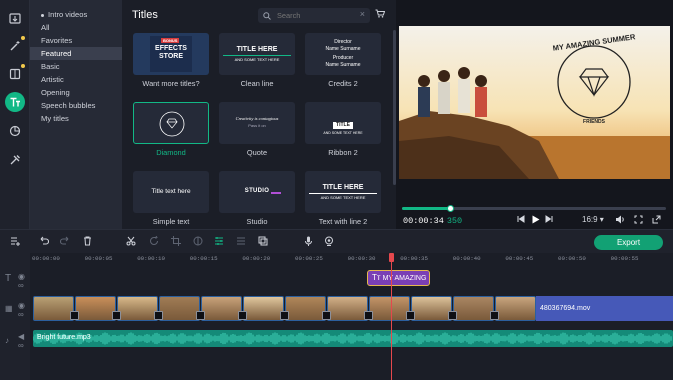 This screenshot has height=380, width=673. Describe the element at coordinates (198, 242) in the screenshot. I see `color-adjust-icon` at that location.